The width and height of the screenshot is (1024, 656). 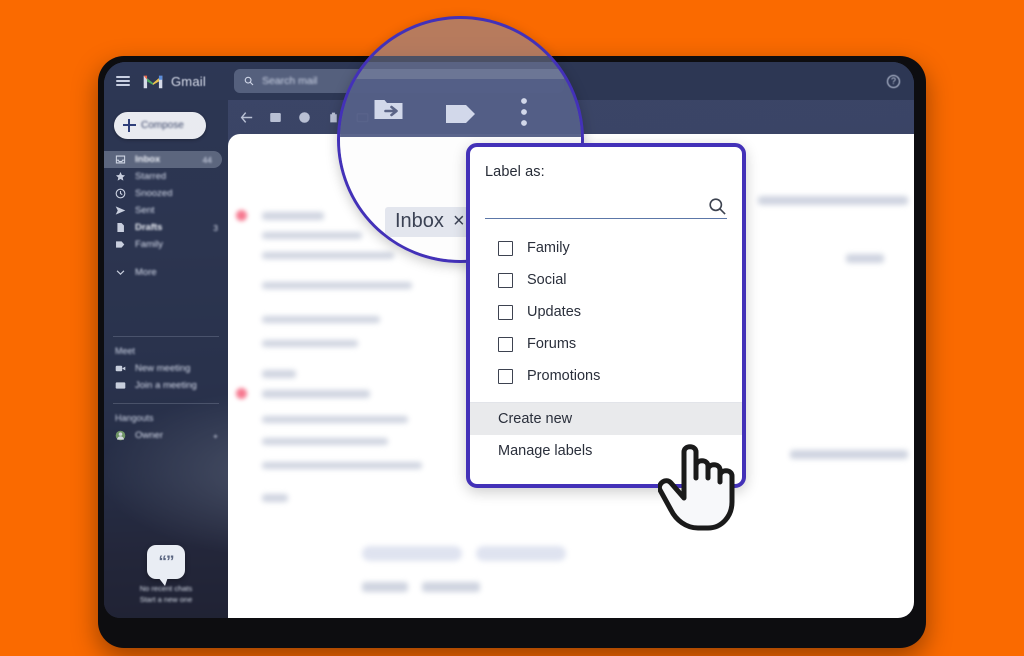 I want to click on label-option-forums: Forums, so click(x=606, y=344).